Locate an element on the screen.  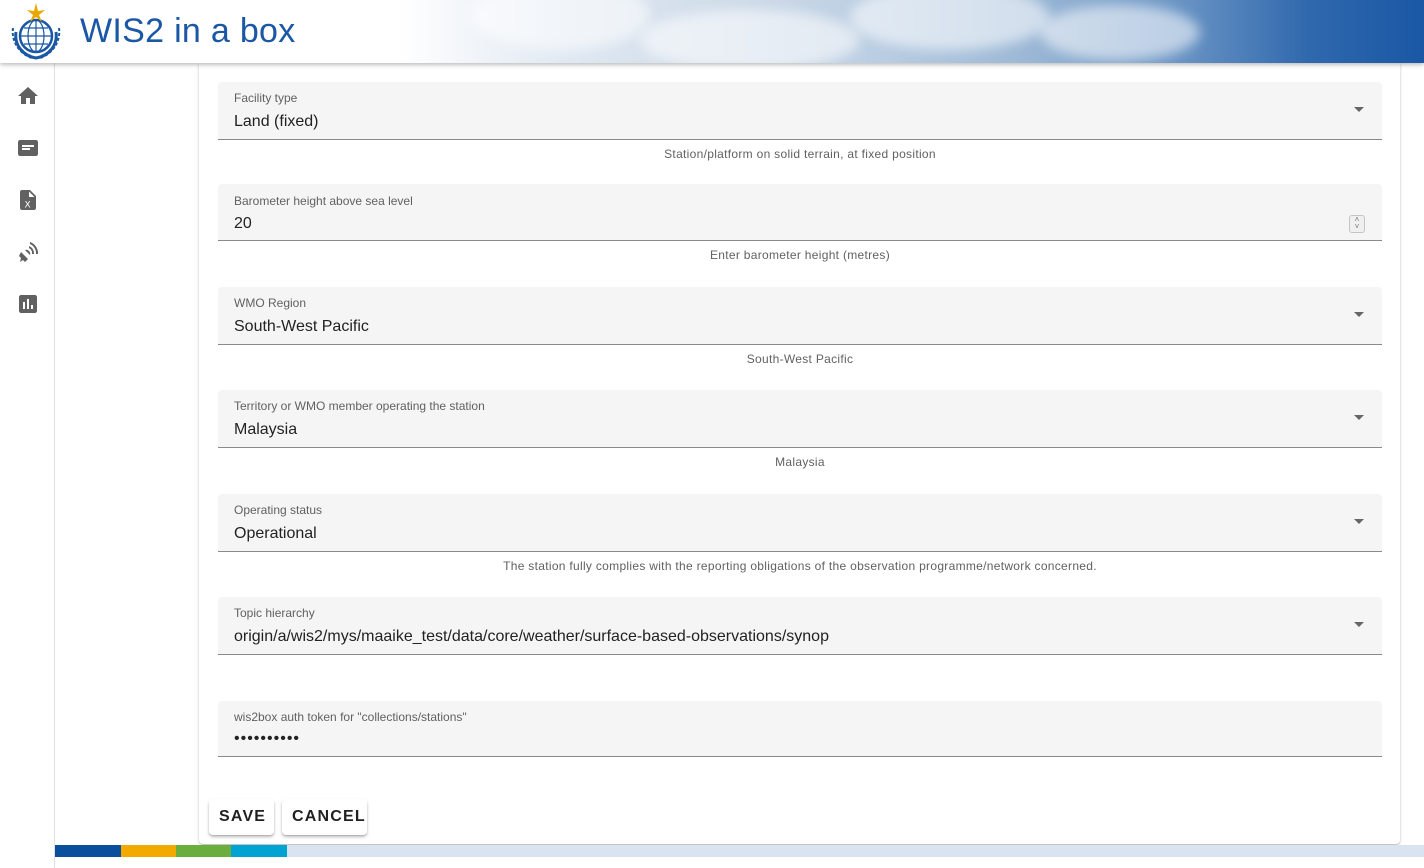
bar-chart-icon is located at coordinates (28, 304).